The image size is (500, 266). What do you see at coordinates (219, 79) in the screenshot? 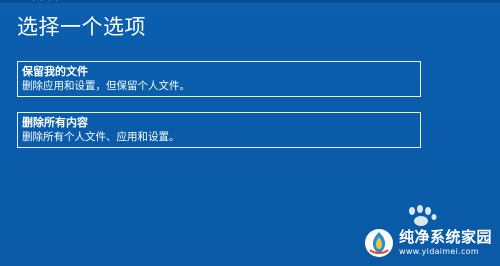
I see `keep-my-files-option: 保留我的文件 删除应用和设置，但保留个人文件。` at bounding box center [219, 79].